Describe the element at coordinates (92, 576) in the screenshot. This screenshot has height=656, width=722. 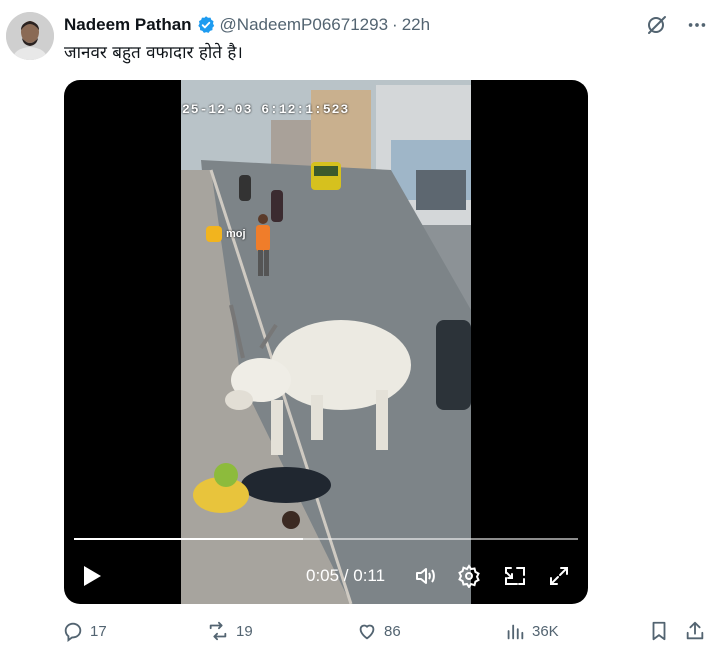
I see `play-icon` at that location.